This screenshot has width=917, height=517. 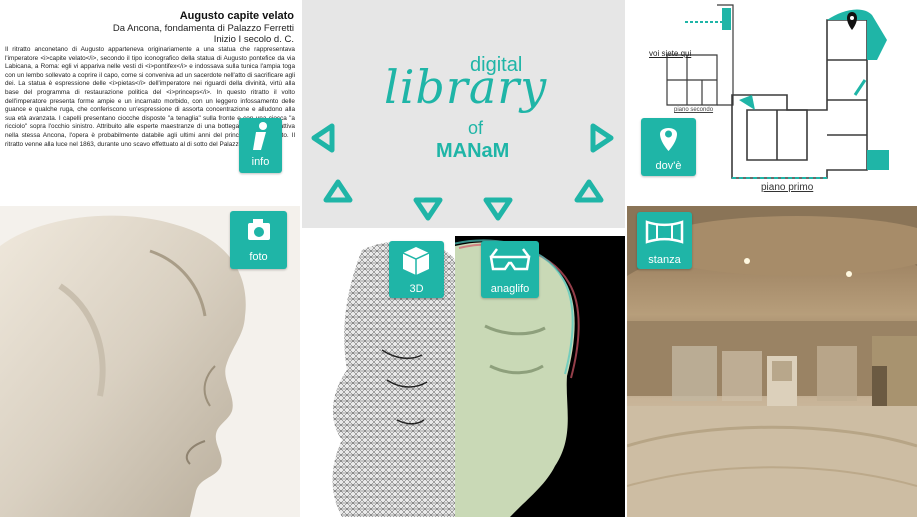 What do you see at coordinates (510, 259) in the screenshot?
I see `3d-glasses-icon` at bounding box center [510, 259].